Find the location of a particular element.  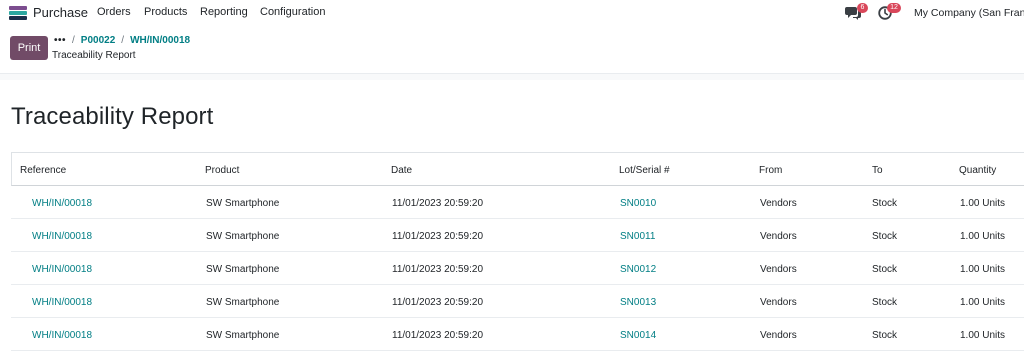

lot-serial-link: SN0012 is located at coordinates (638, 269).